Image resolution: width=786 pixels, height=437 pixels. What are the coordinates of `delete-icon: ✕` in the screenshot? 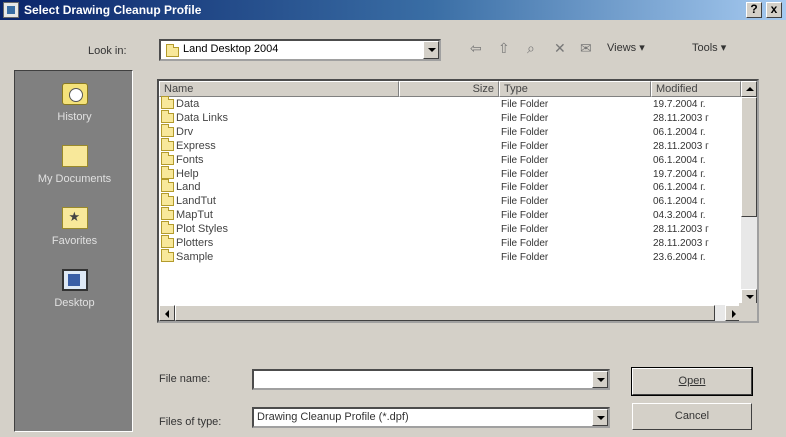 It's located at (560, 48).